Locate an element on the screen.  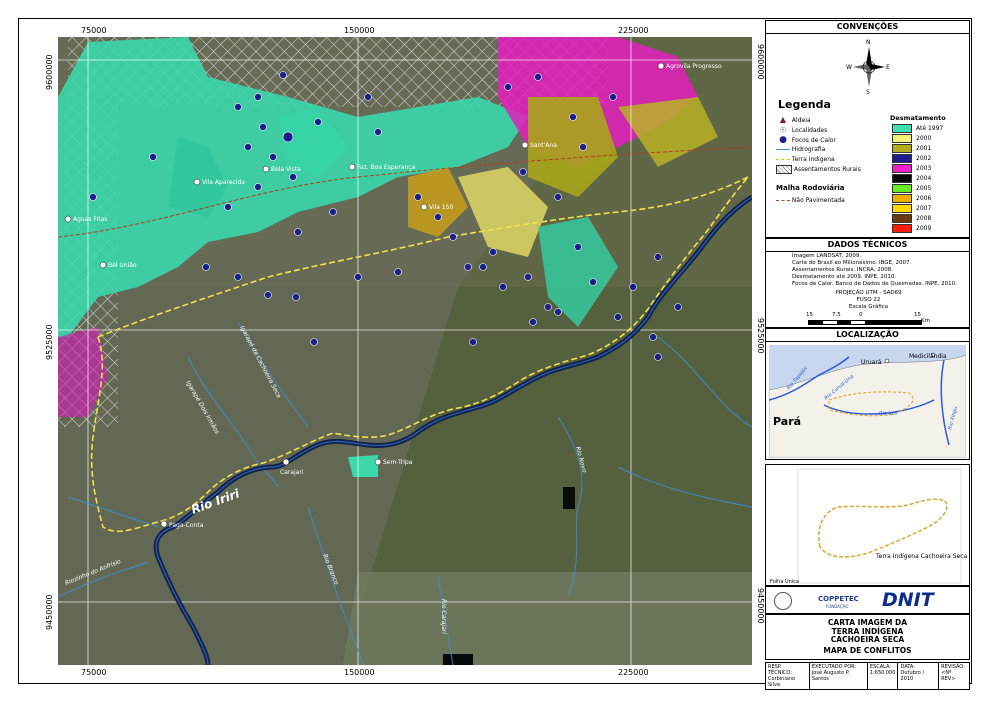
deforestation-label: 2004 is located at coordinates (924, 178).